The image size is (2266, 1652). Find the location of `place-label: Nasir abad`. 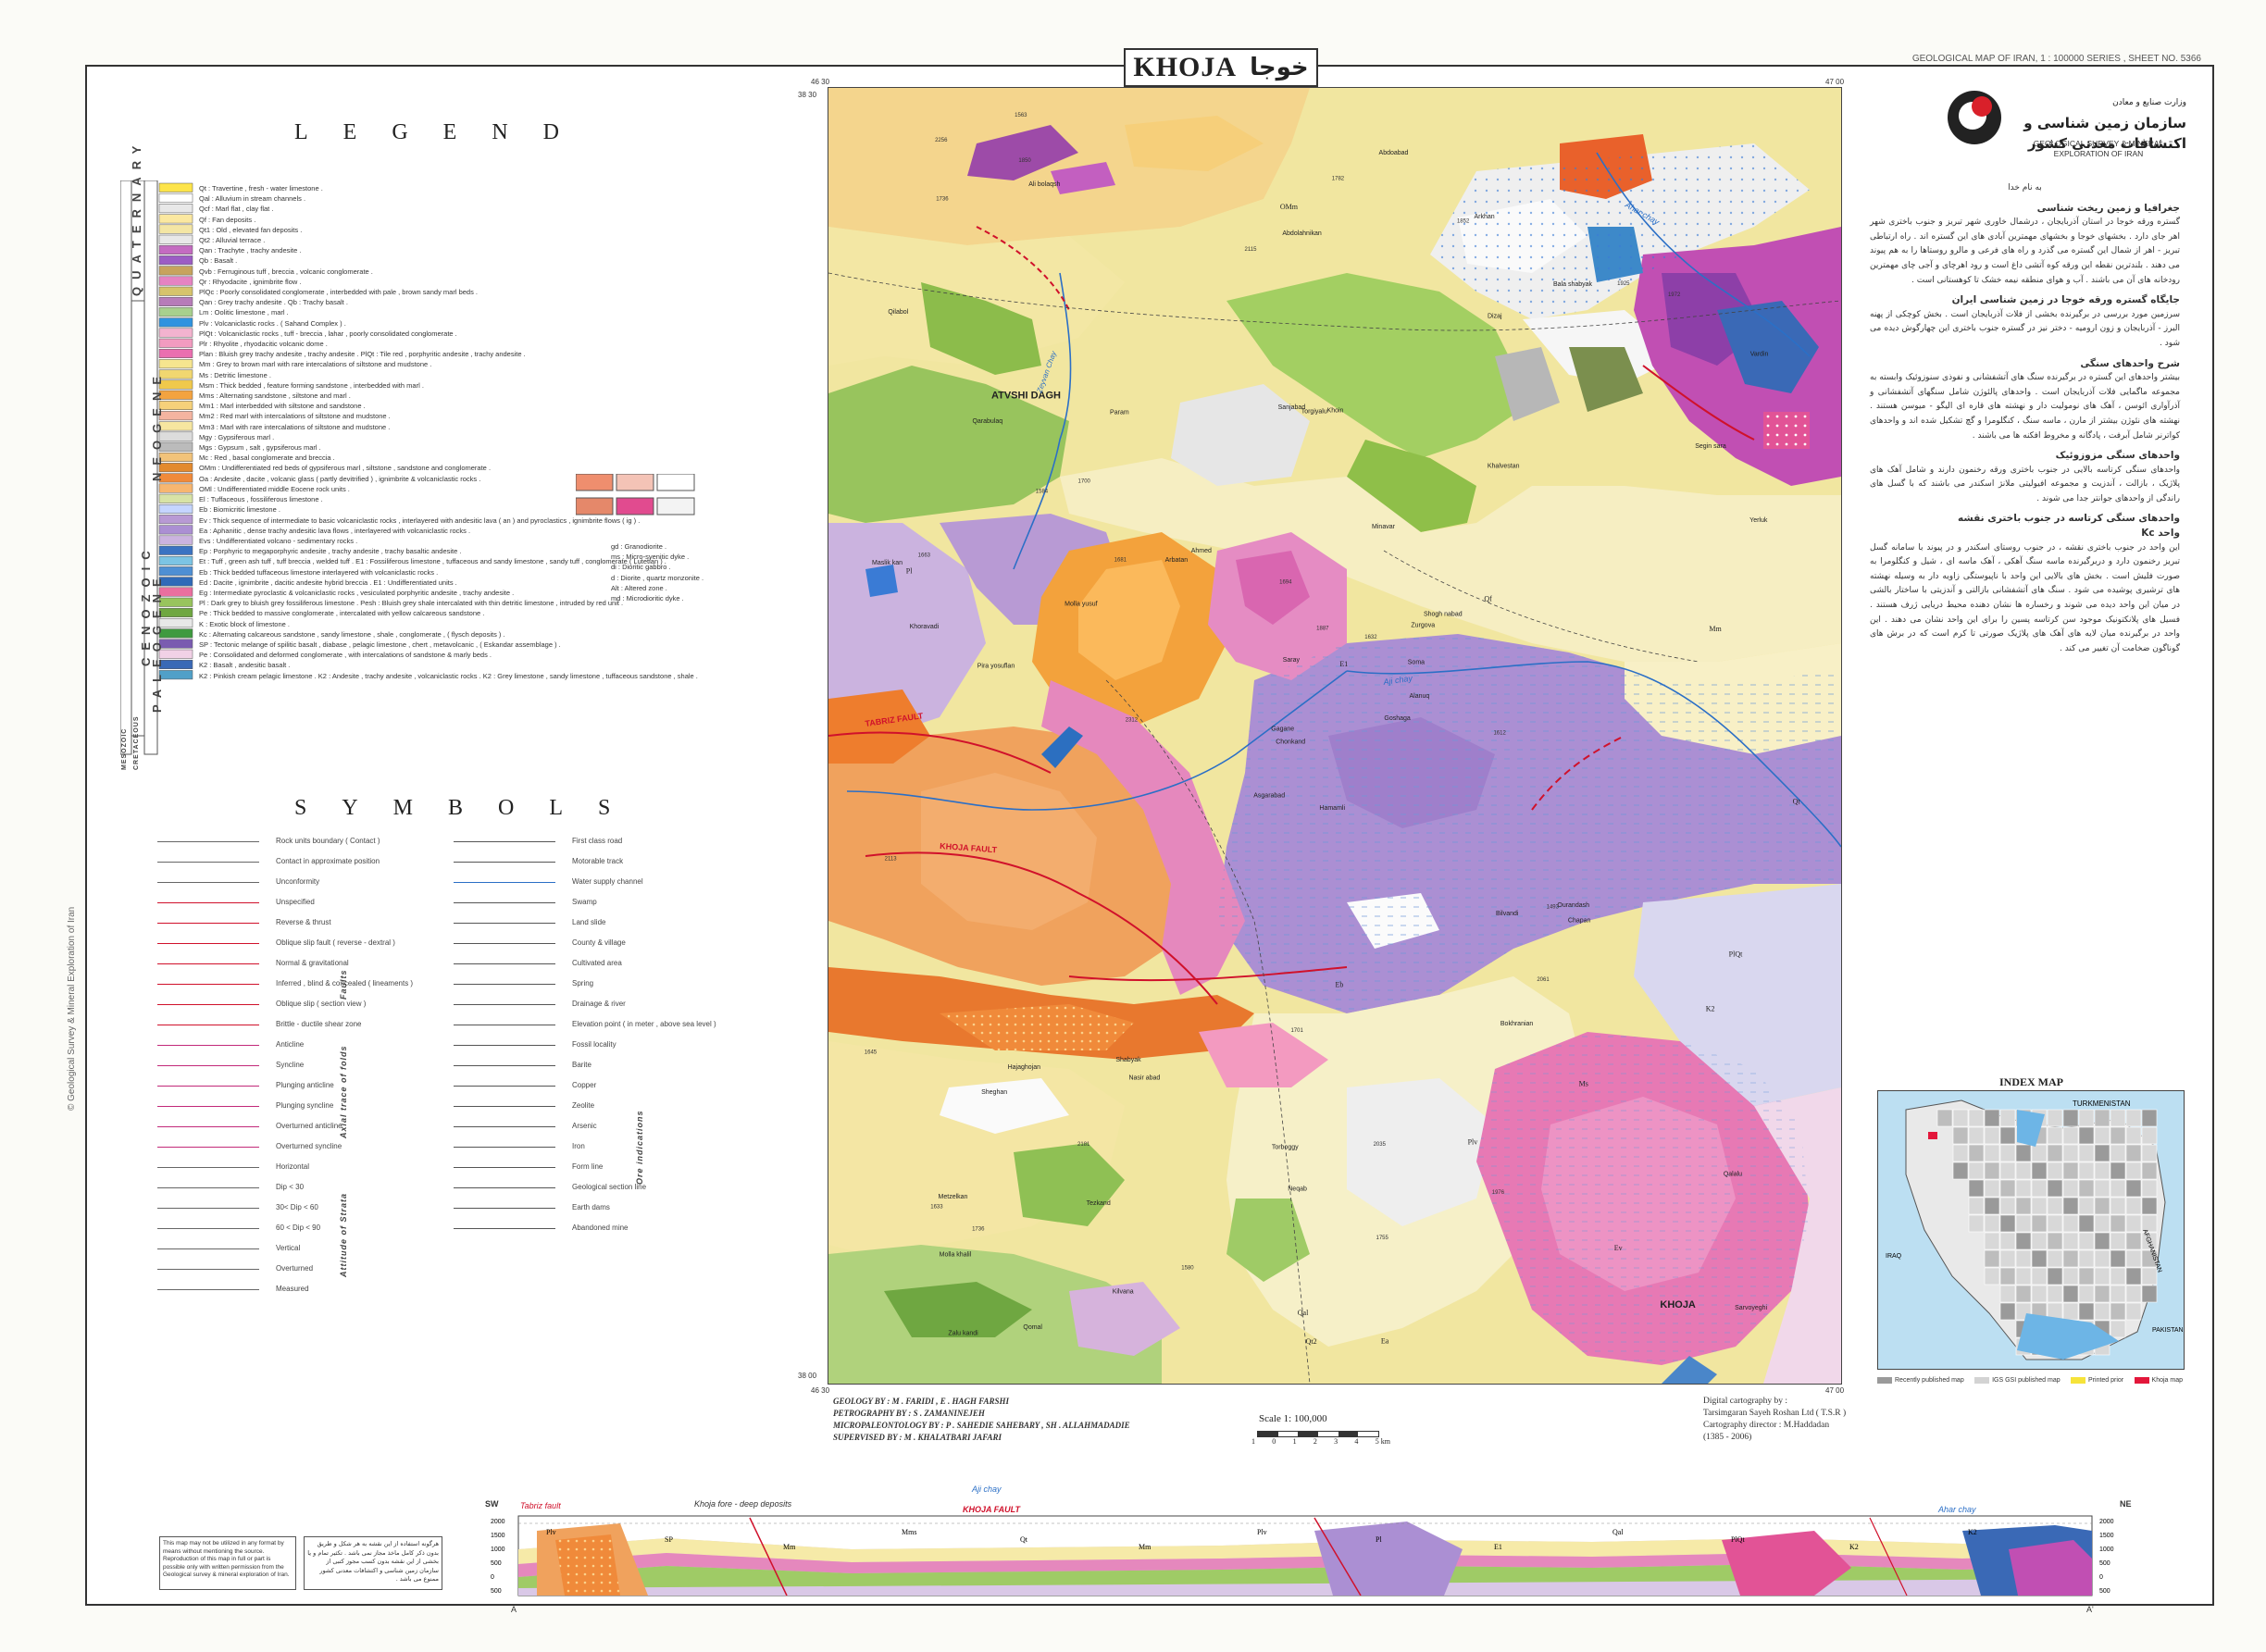

place-label: Nasir abad is located at coordinates (1144, 1077).